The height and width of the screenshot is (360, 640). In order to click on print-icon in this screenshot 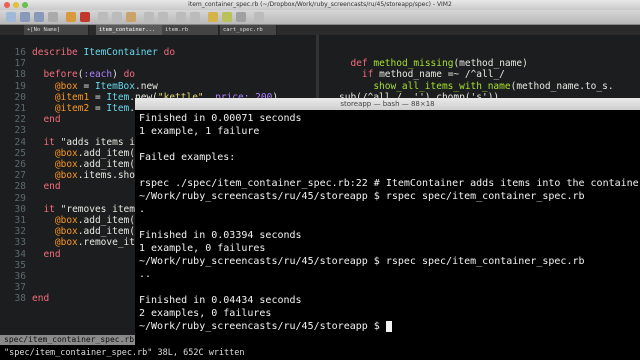, I will do `click(53, 17)`.